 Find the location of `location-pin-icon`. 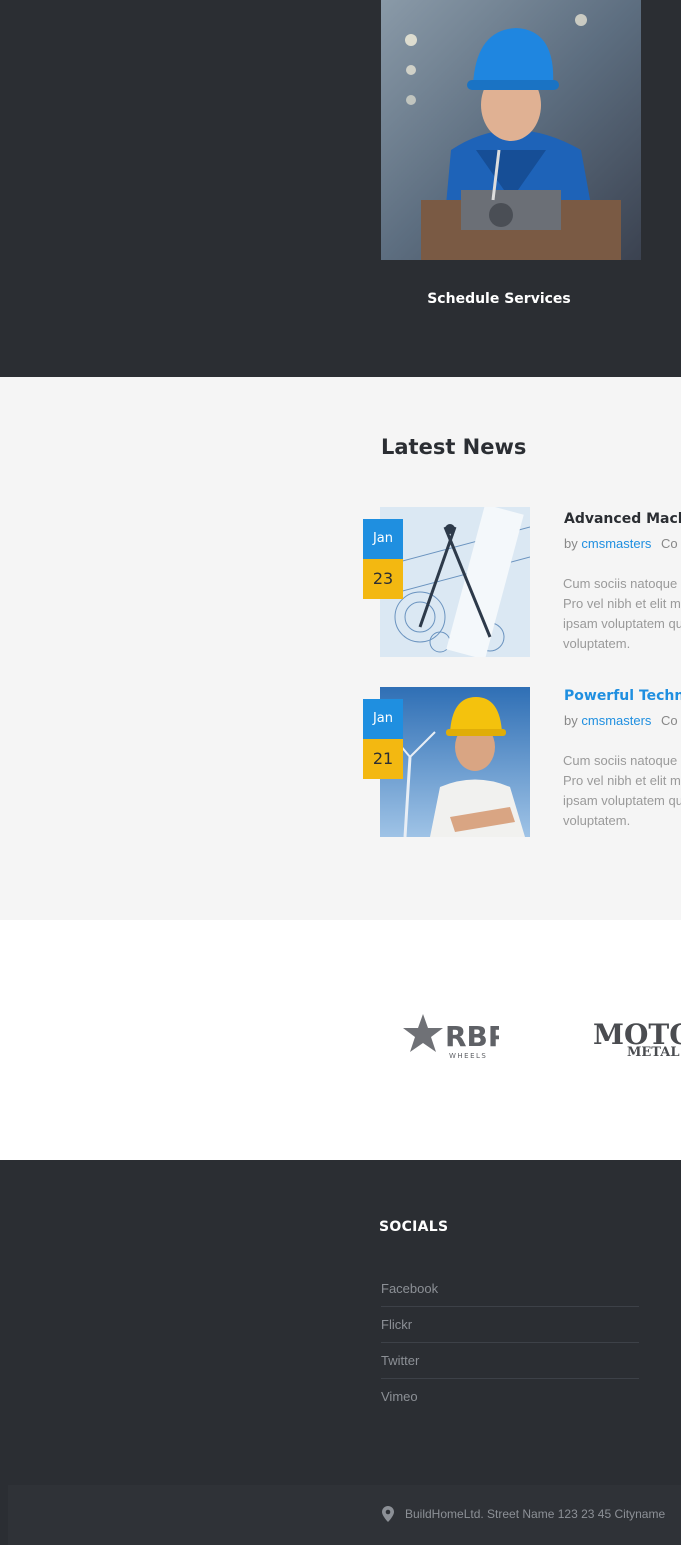

location-pin-icon is located at coordinates (388, 1514).